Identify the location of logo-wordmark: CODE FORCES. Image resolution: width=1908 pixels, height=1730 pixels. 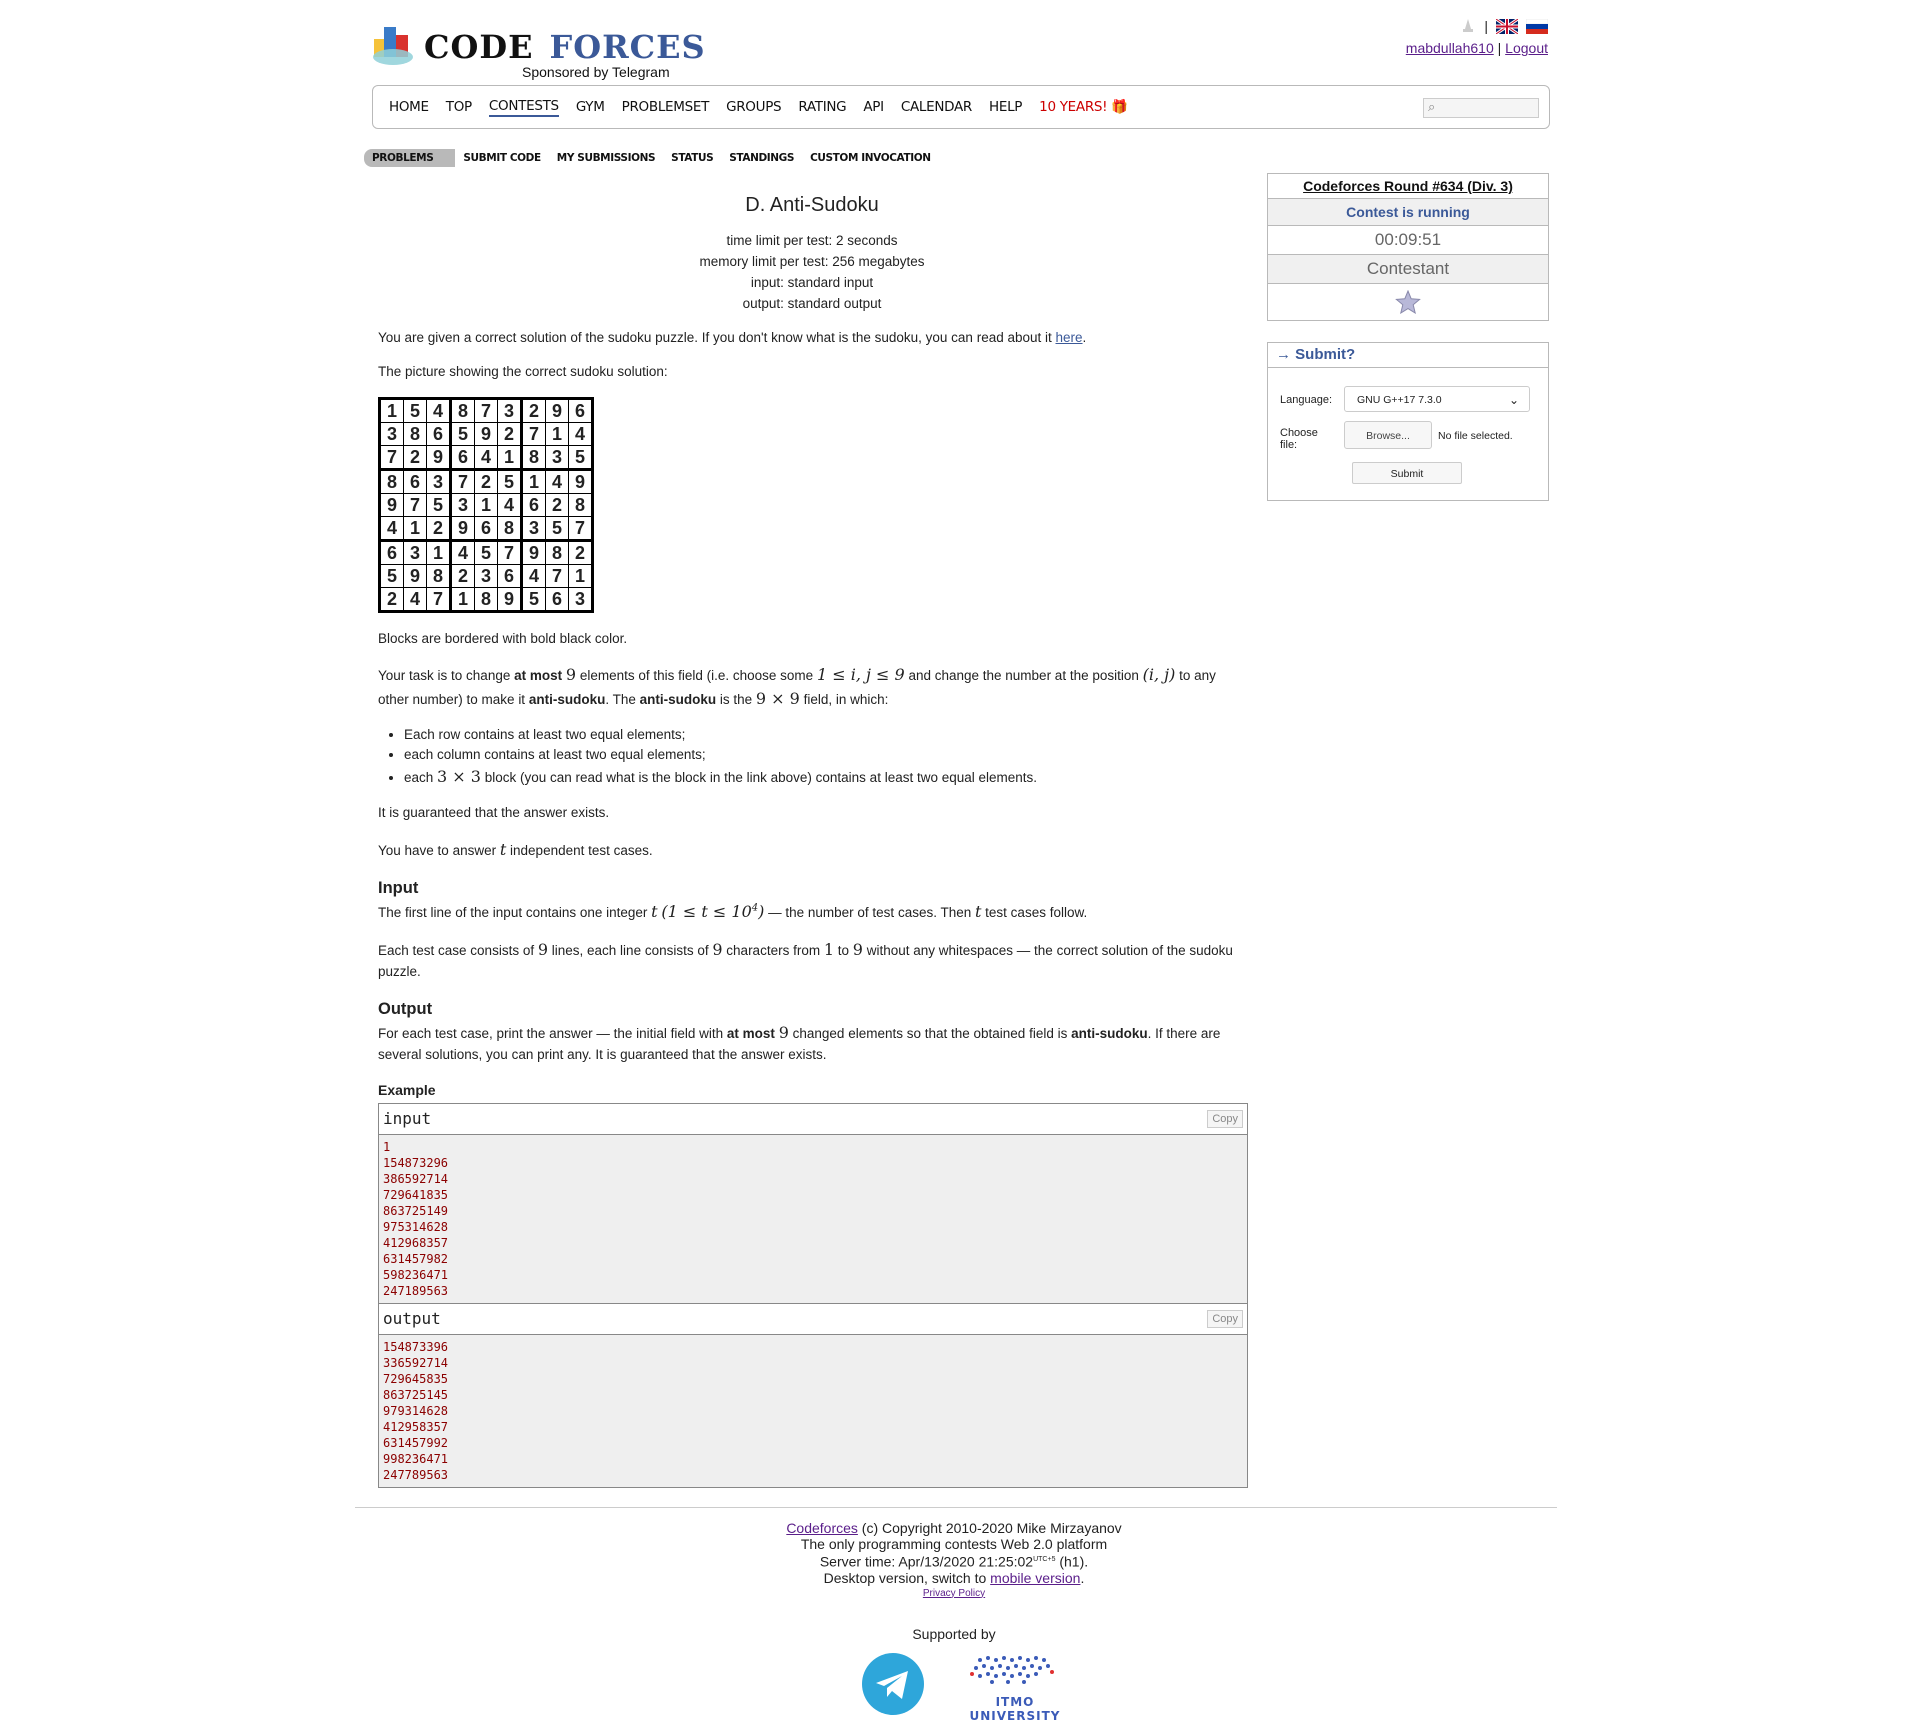
(565, 47).